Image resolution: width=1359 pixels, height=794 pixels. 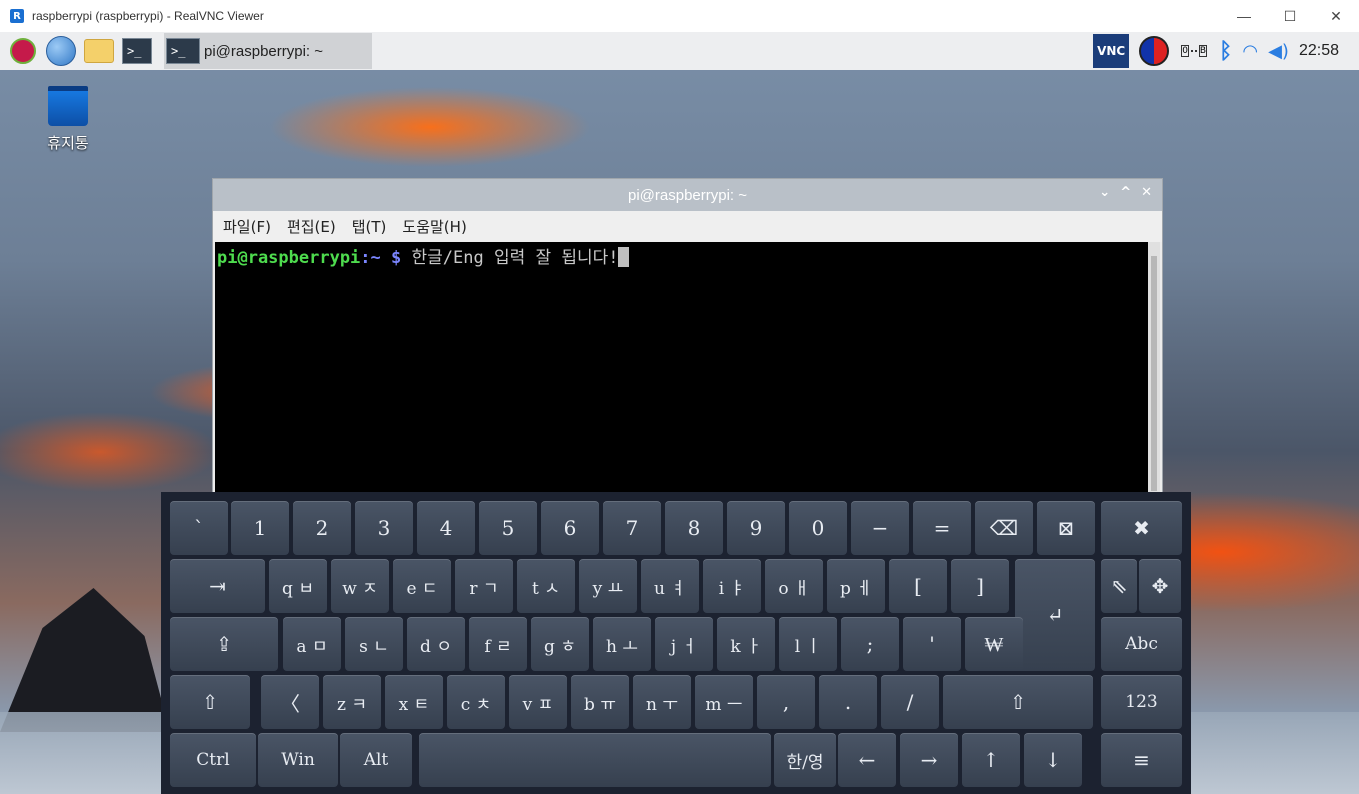 What do you see at coordinates (217, 586) in the screenshot?
I see `key-symbol-r1c0: ⇥` at bounding box center [217, 586].